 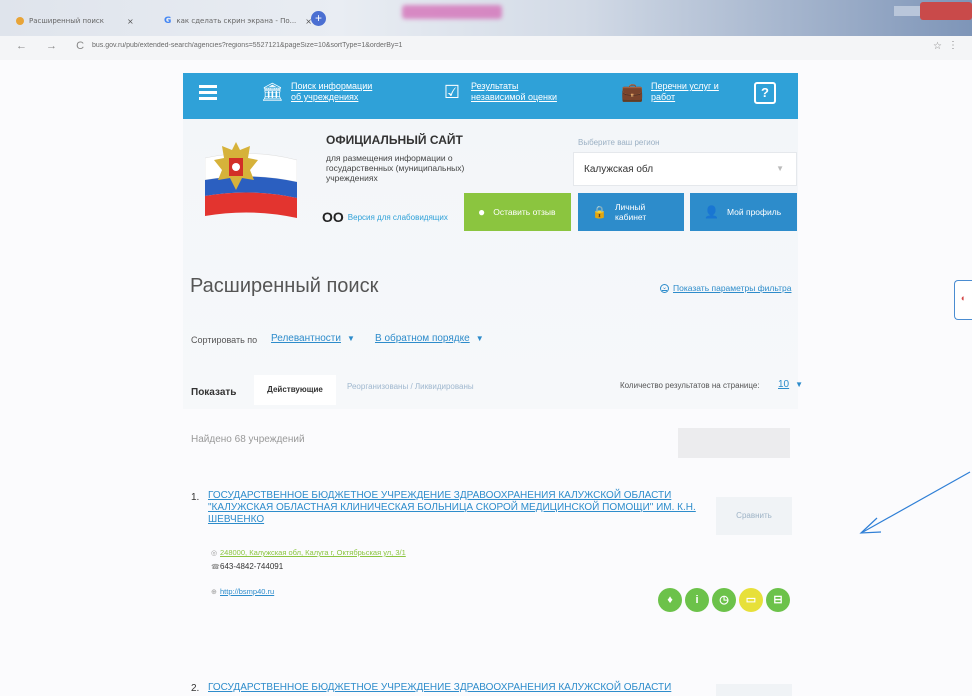 What do you see at coordinates (599, 212) in the screenshot?
I see `lock-icon: 🔒` at bounding box center [599, 212].